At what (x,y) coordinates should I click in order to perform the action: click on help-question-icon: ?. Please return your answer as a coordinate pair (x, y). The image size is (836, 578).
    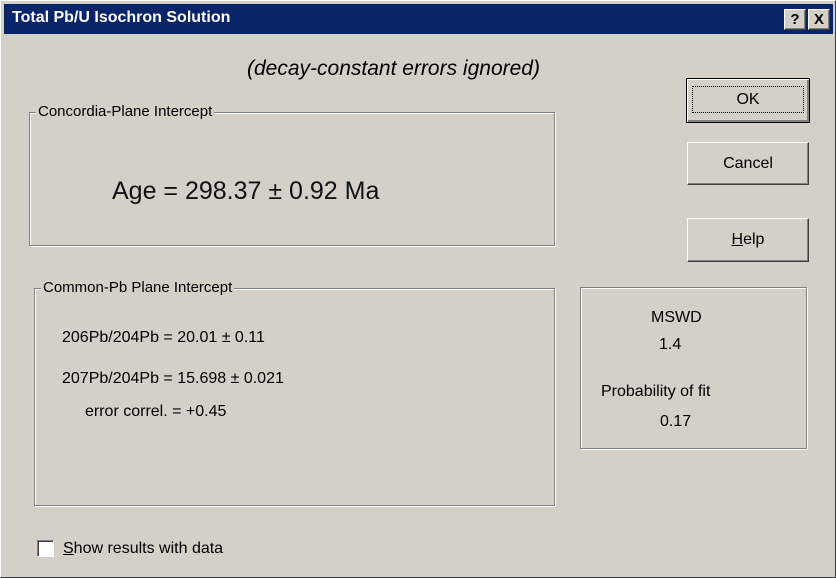
    Looking at the image, I should click on (795, 19).